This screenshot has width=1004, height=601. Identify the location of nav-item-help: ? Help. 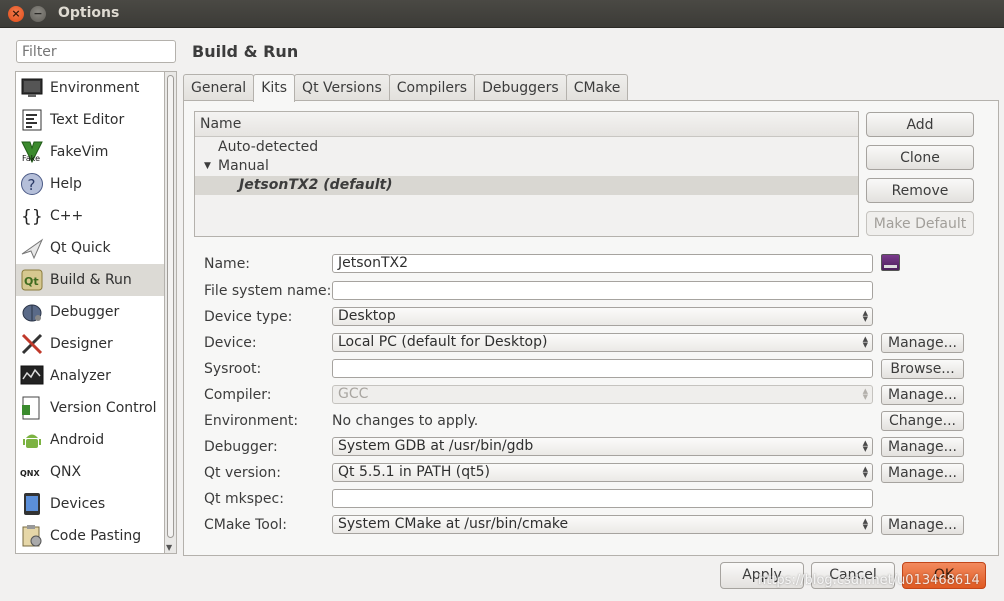
(90, 184).